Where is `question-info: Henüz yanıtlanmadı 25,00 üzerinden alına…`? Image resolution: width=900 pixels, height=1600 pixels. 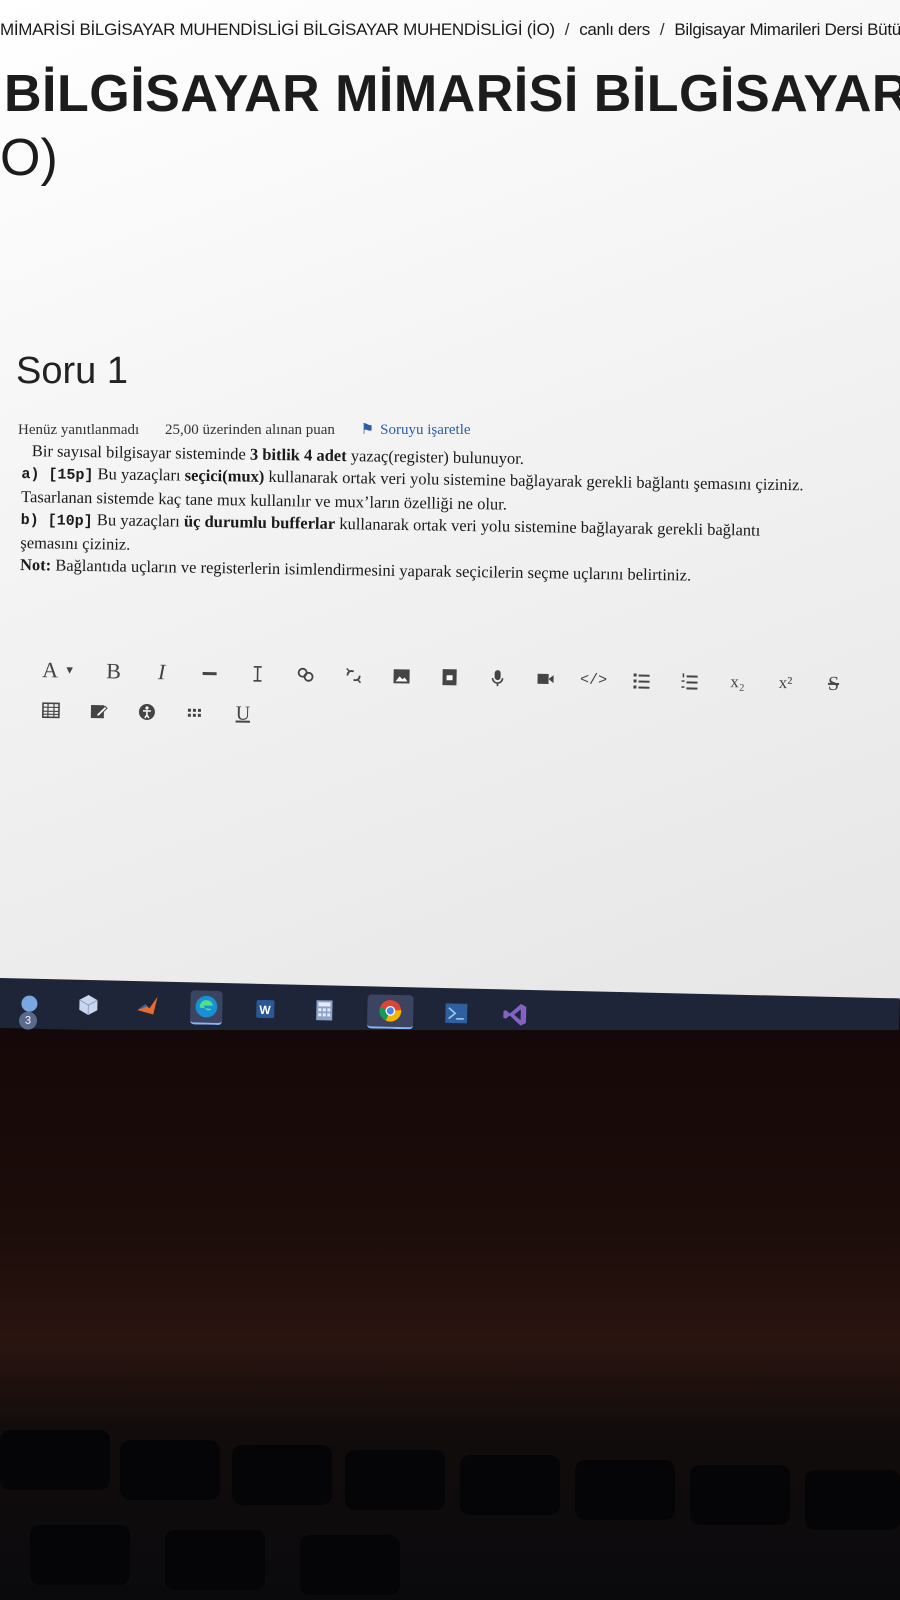 question-info: Henüz yanıtlanmadı 25,00 üzerinden alına… is located at coordinates (266, 429).